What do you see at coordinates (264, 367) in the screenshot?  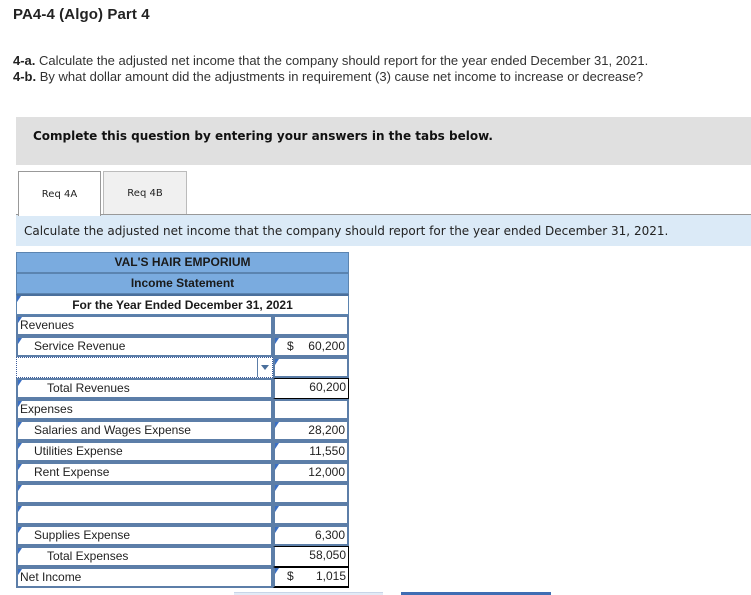 I see `chevron-down-icon` at bounding box center [264, 367].